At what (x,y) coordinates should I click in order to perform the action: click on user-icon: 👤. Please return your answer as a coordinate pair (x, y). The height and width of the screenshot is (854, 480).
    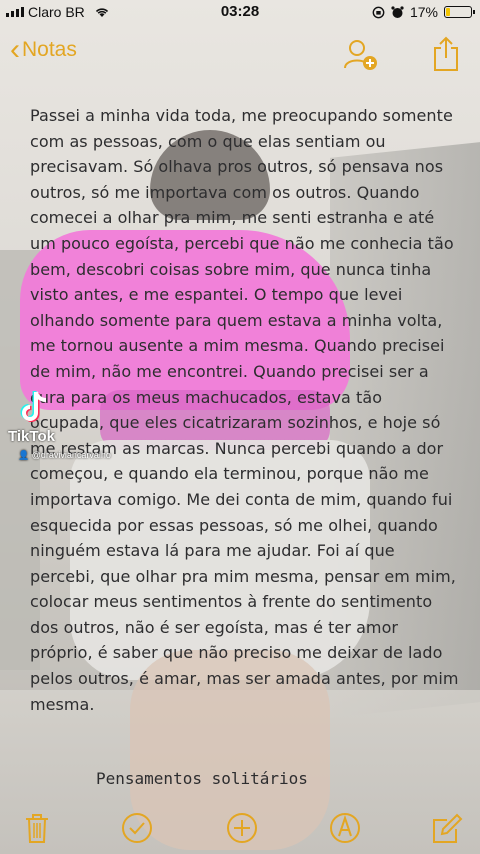
    Looking at the image, I should click on (25, 455).